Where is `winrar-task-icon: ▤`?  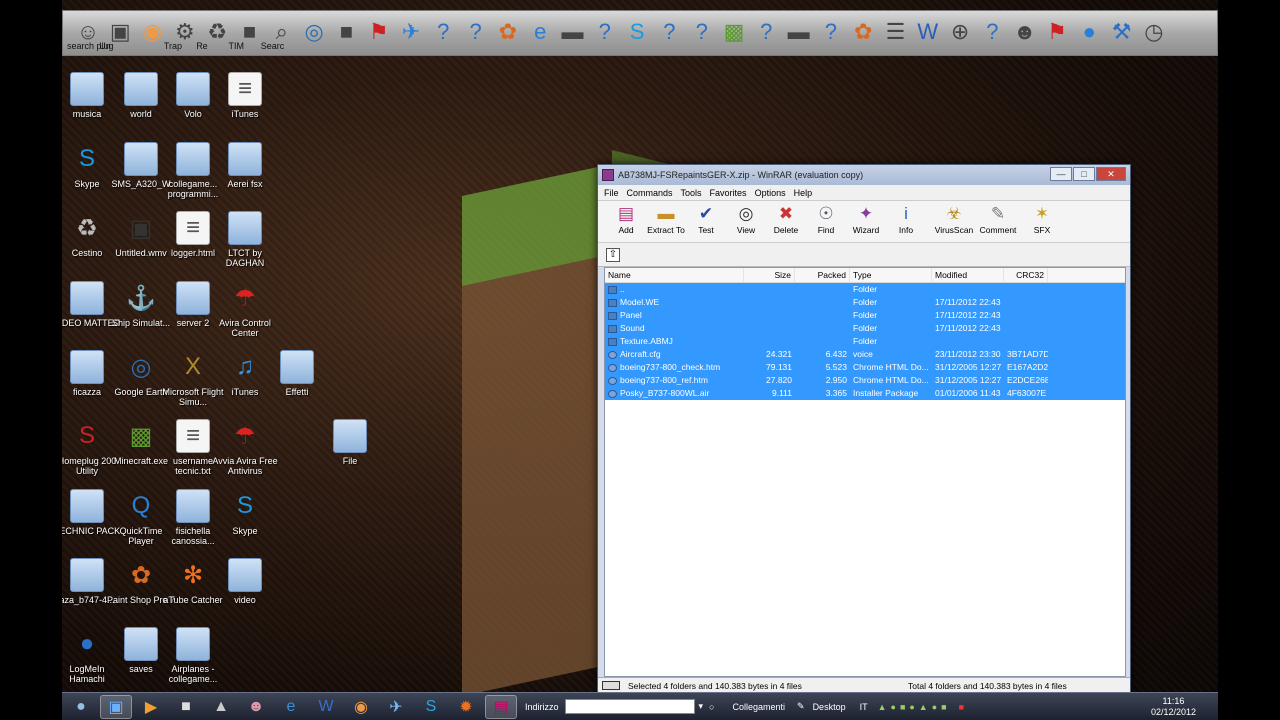 winrar-task-icon: ▤ is located at coordinates (501, 706).